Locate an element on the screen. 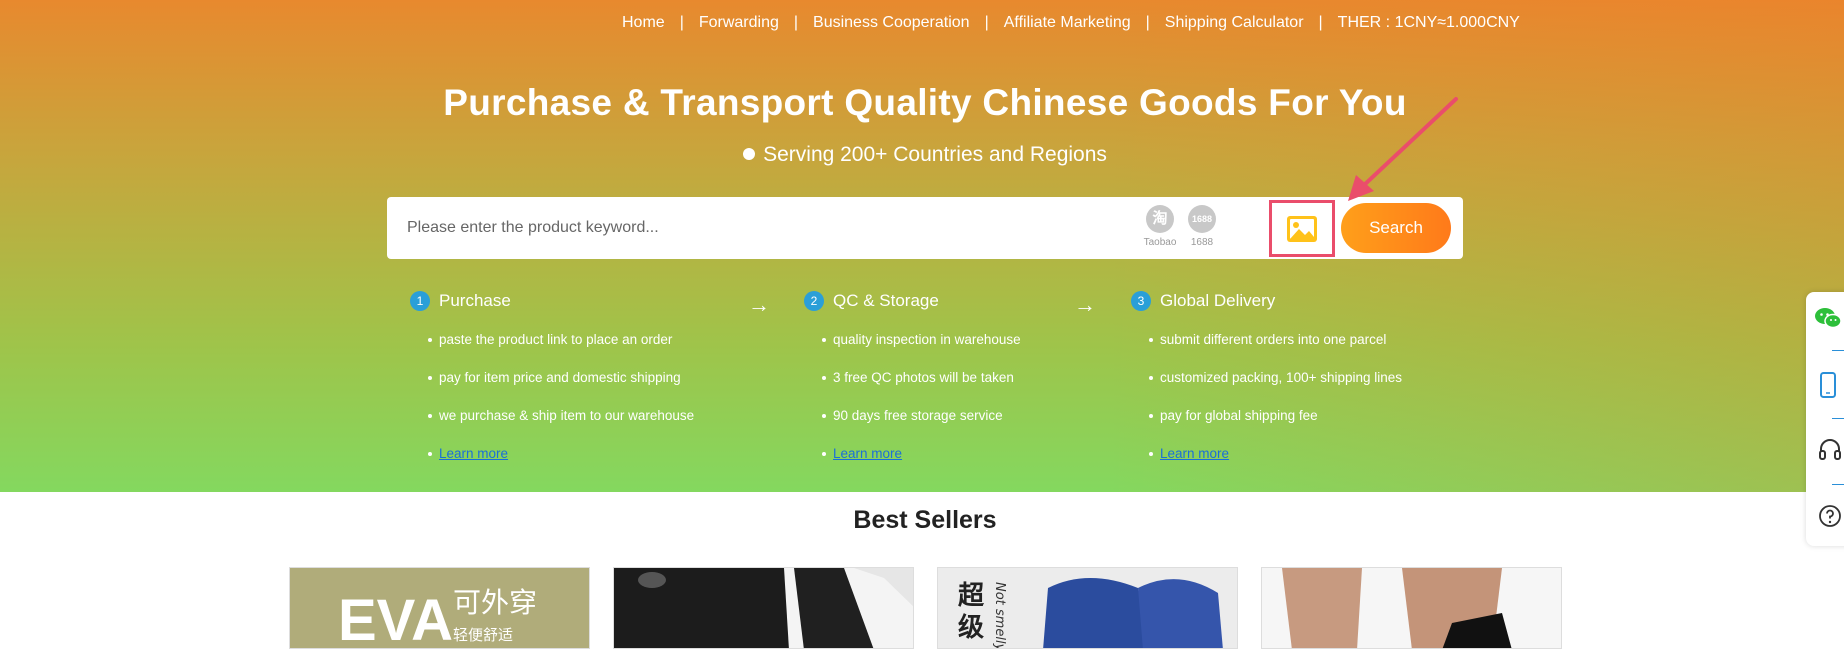 The width and height of the screenshot is (1844, 649). step-number-badge: 2 is located at coordinates (814, 301).